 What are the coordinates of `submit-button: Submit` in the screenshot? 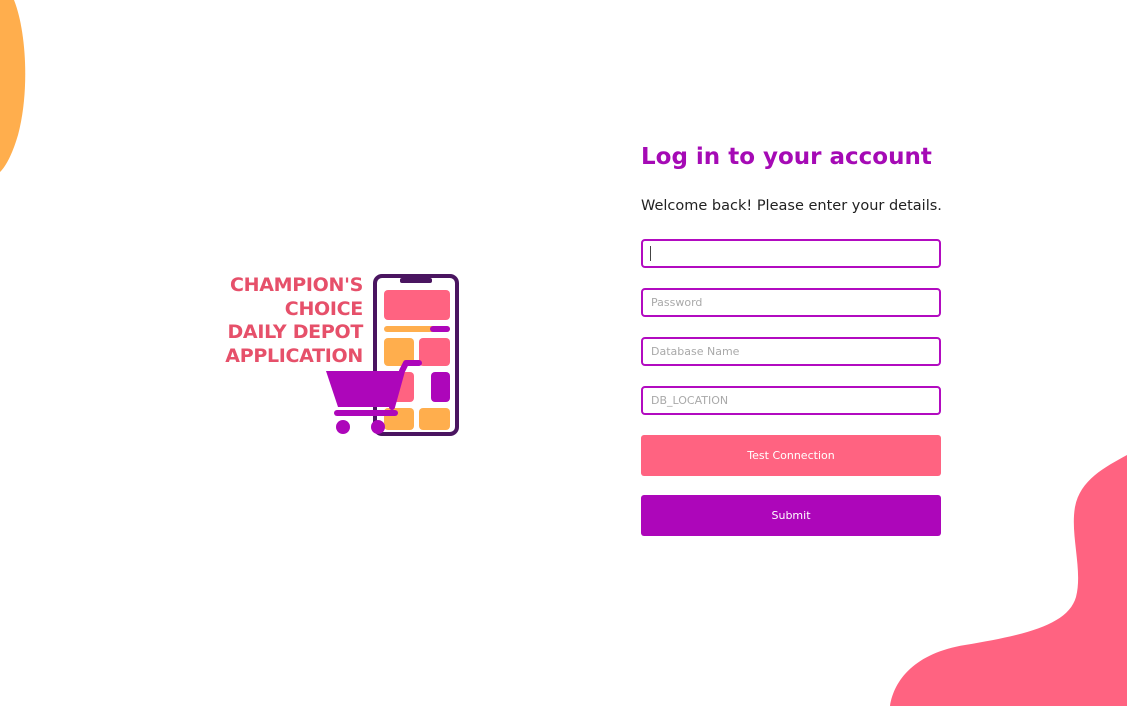 It's located at (791, 515).